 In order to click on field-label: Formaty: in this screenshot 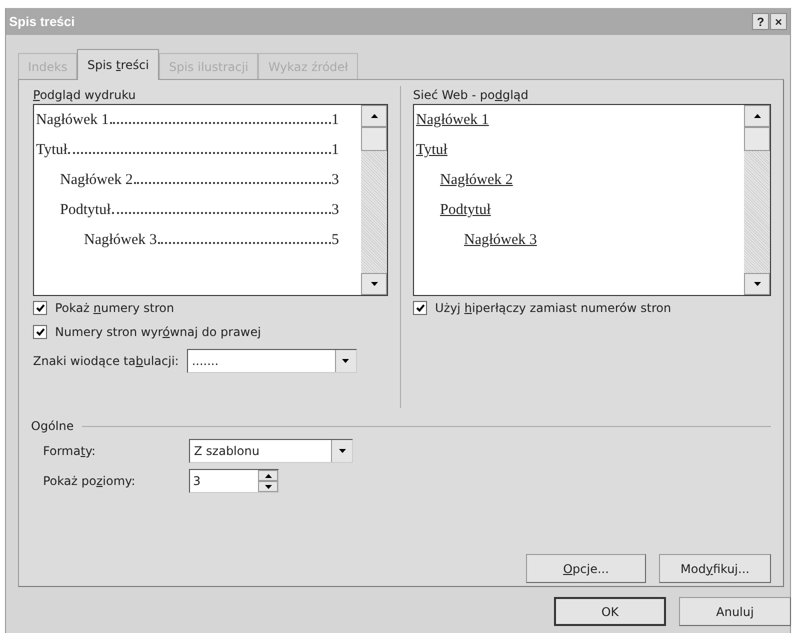, I will do `click(70, 451)`.